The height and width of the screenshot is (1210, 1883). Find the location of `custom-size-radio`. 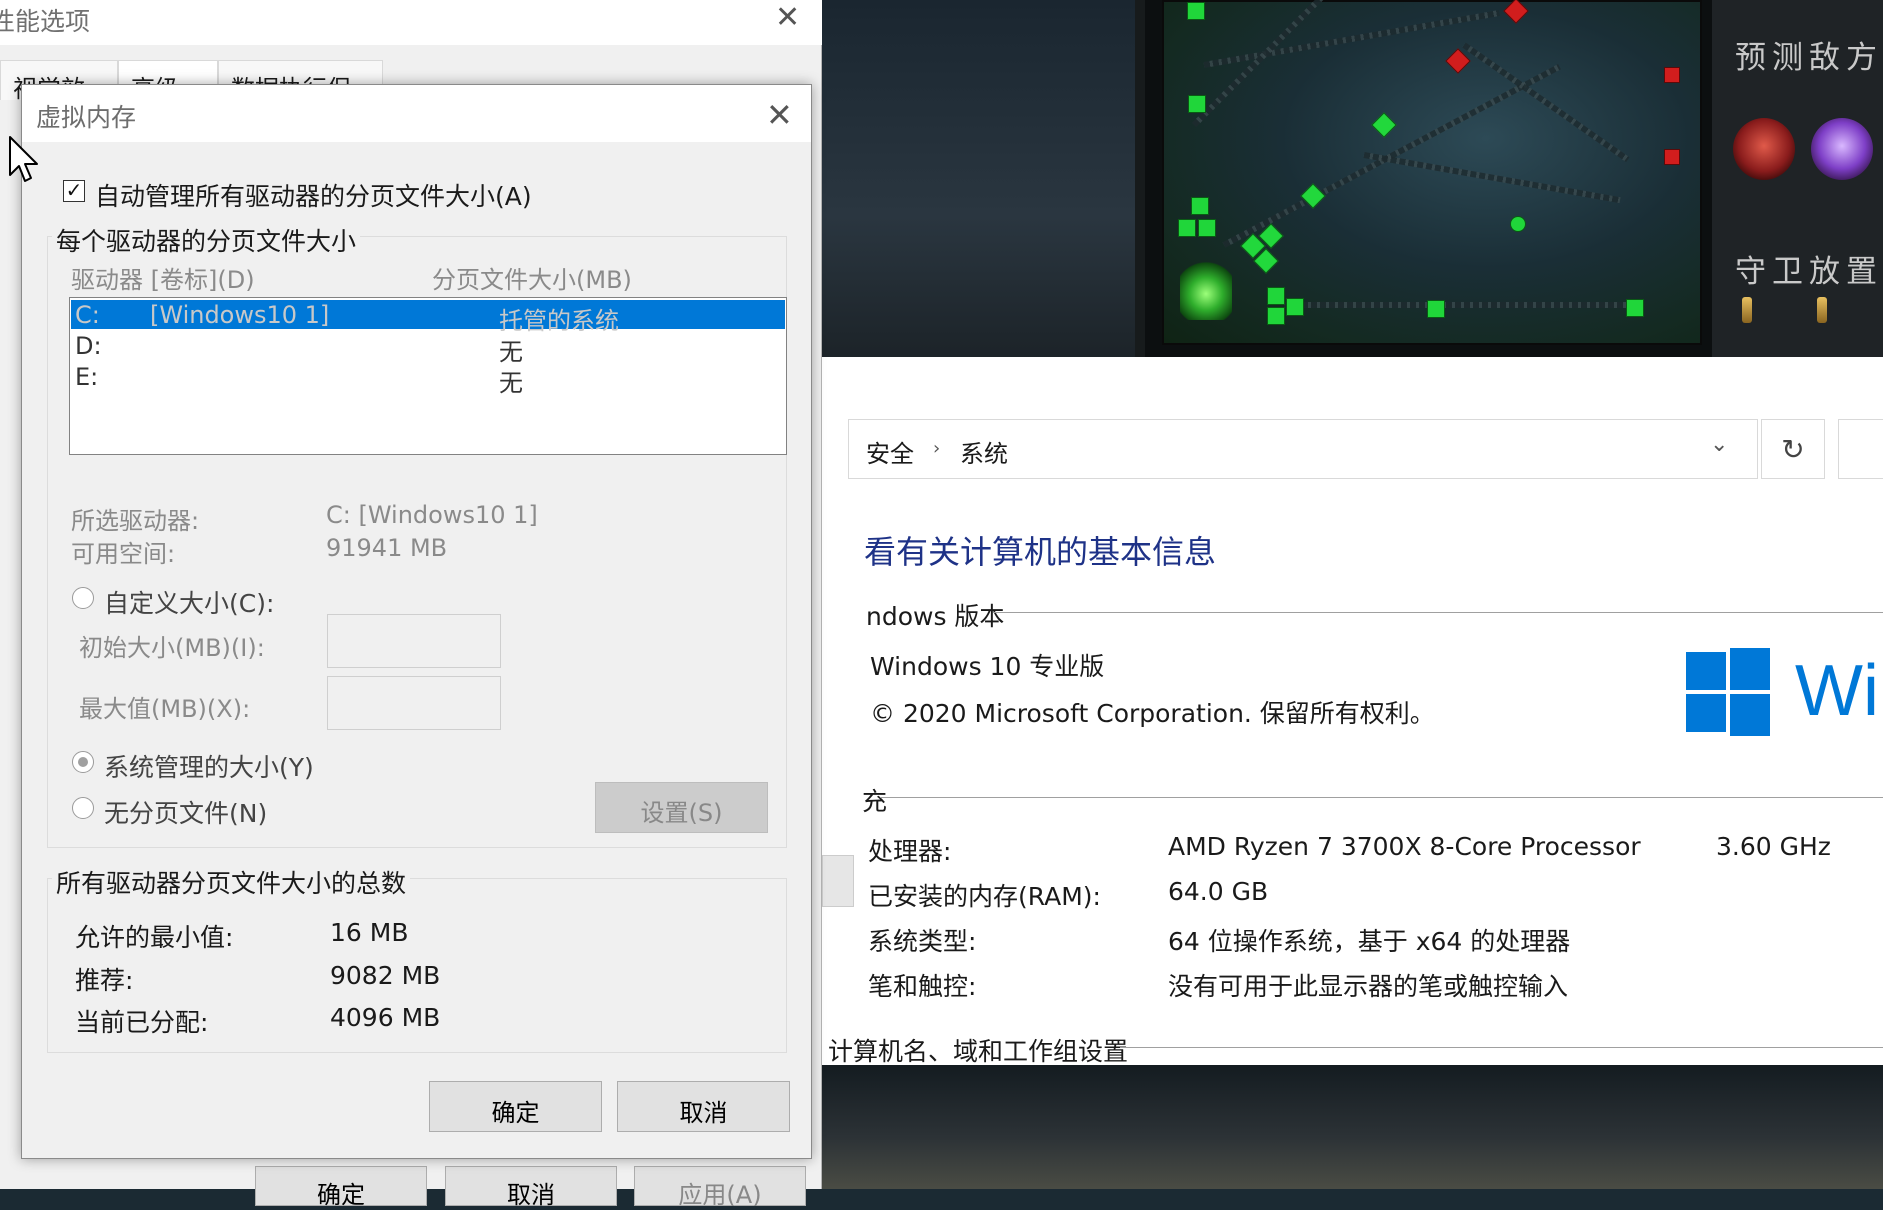

custom-size-radio is located at coordinates (83, 598).